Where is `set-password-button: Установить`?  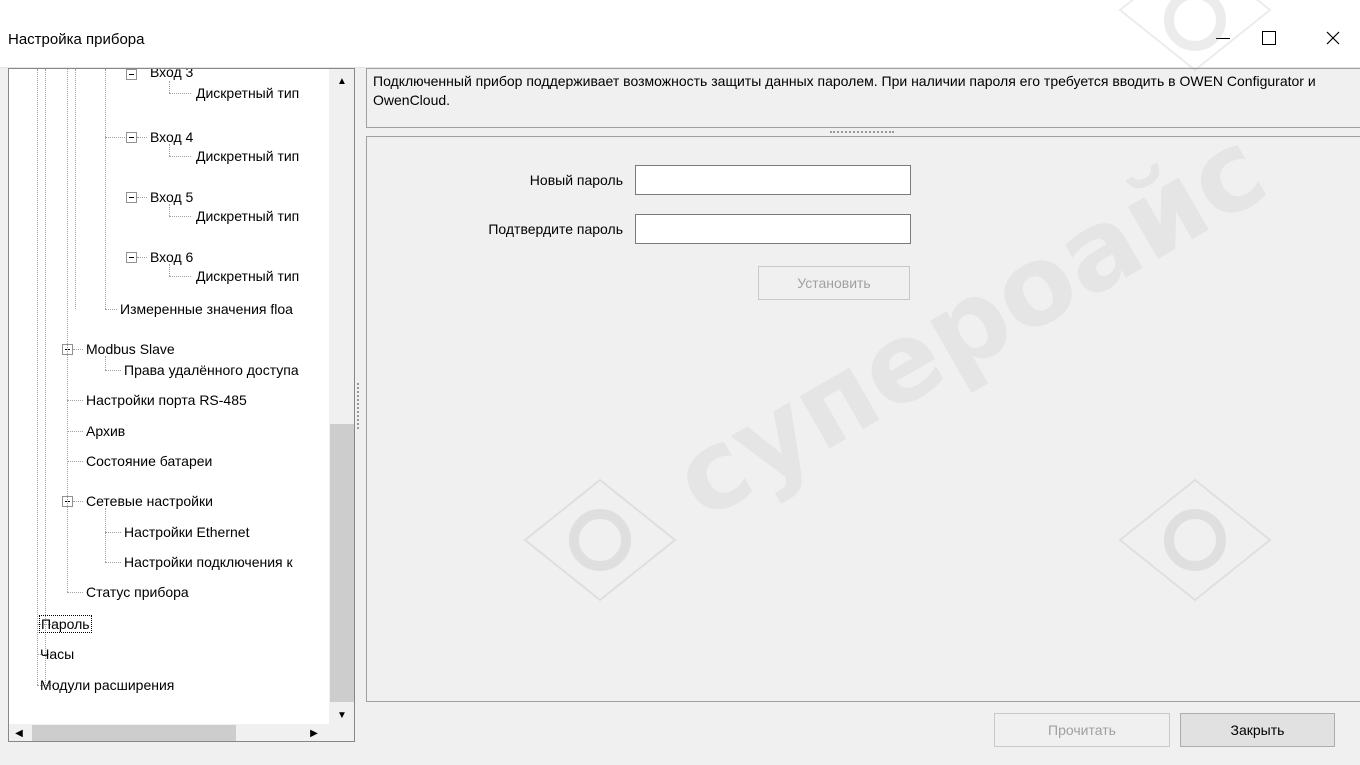
set-password-button: Установить is located at coordinates (834, 283).